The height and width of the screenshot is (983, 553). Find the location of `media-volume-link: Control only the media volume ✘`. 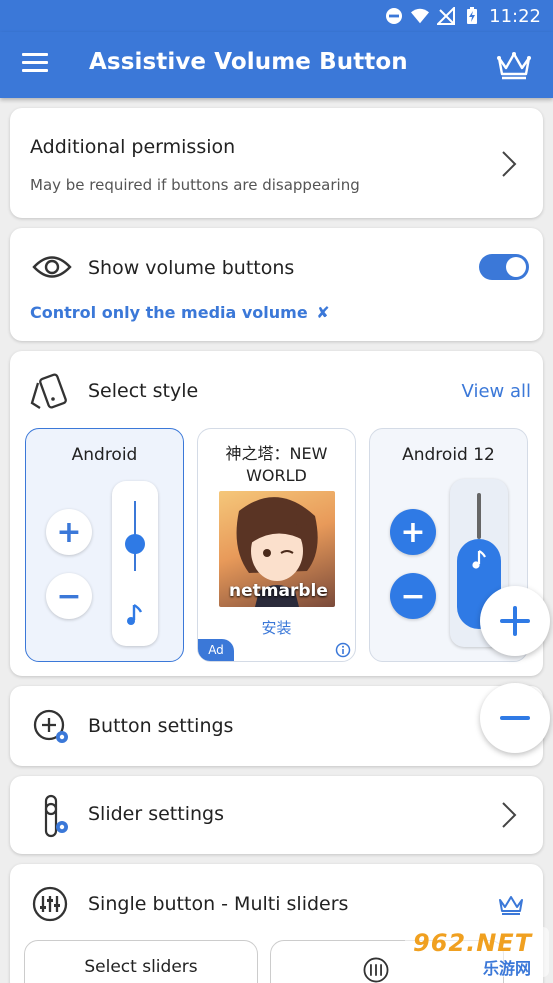

media-volume-link: Control only the media volume ✘ is located at coordinates (180, 312).